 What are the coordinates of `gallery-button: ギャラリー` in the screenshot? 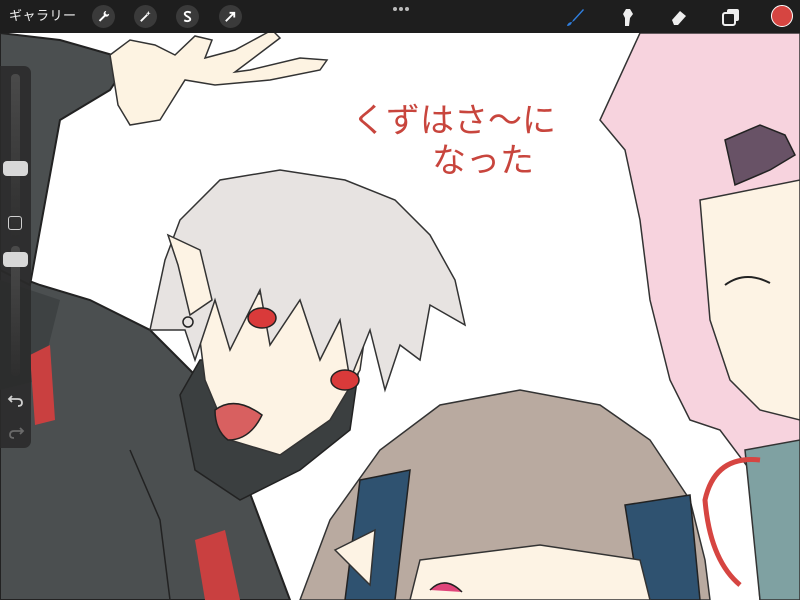 It's located at (43, 16).